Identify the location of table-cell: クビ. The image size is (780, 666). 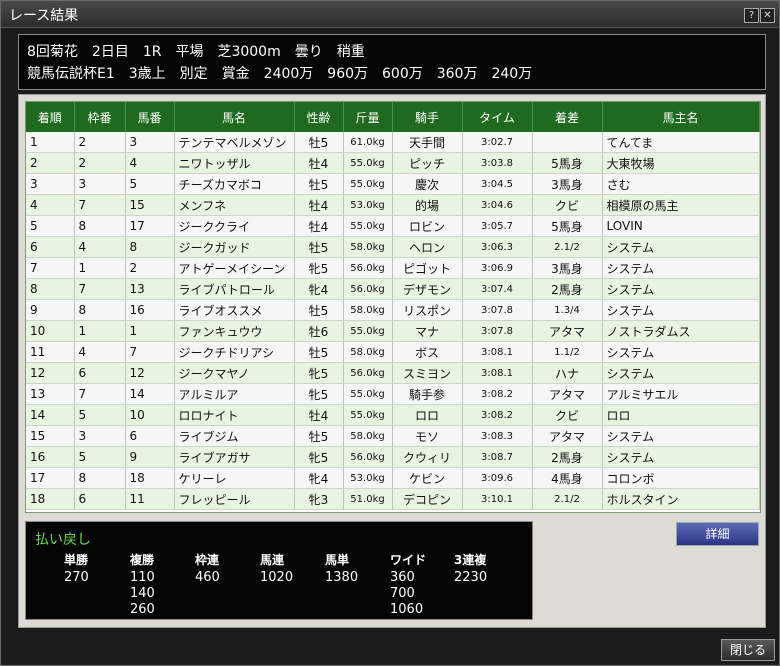
(567, 205).